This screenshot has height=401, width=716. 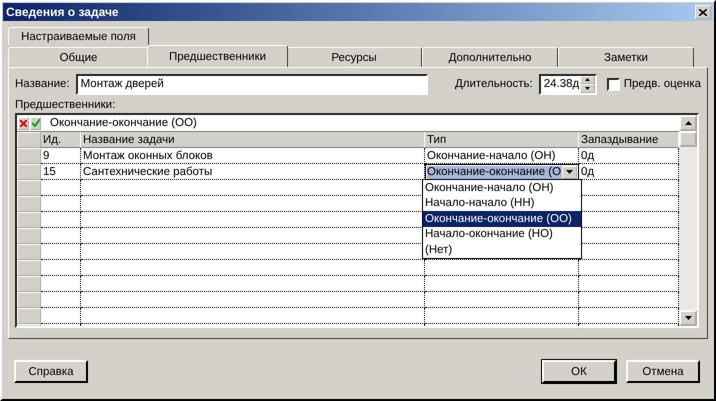 I want to click on check-icon, so click(x=36, y=123).